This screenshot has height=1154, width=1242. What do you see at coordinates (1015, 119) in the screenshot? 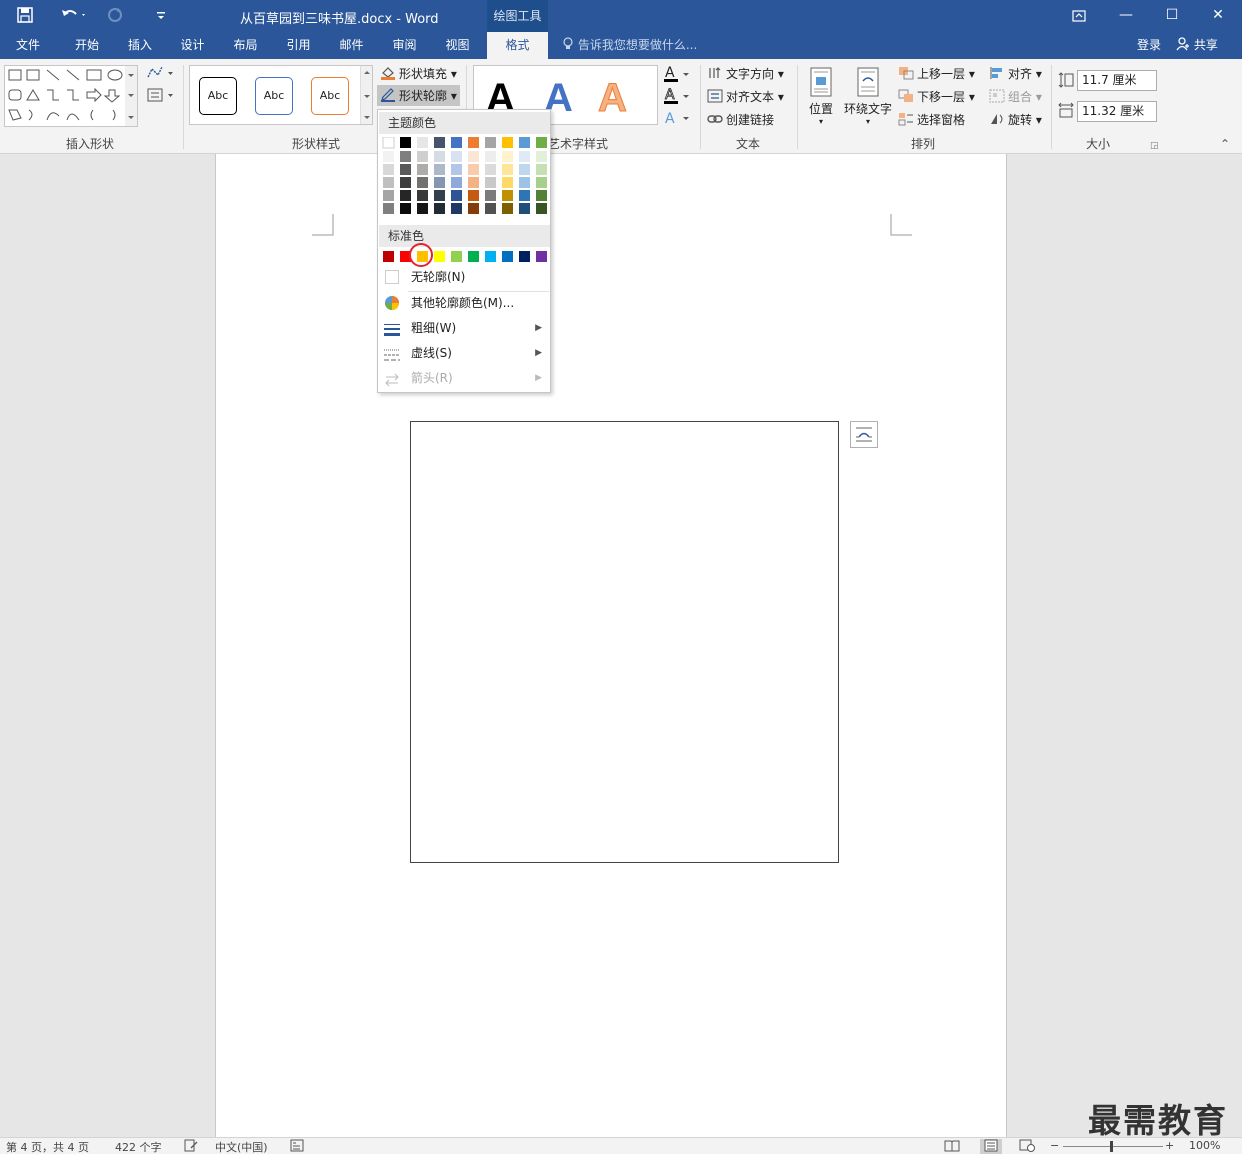
I see `rotate-button: 旋转 ▾` at bounding box center [1015, 119].